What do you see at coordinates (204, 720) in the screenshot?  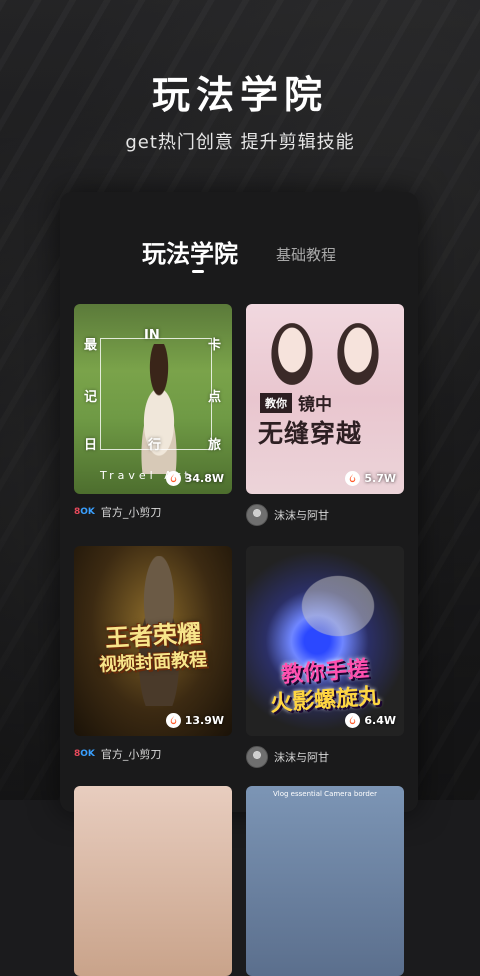 I see `view-count-value: 13.9W` at bounding box center [204, 720].